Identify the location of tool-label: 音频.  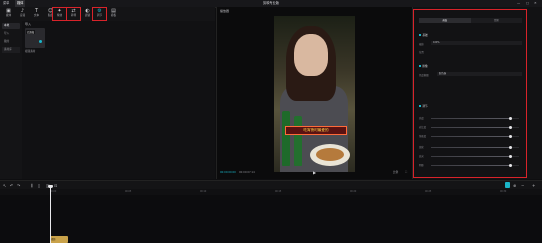
(22, 15).